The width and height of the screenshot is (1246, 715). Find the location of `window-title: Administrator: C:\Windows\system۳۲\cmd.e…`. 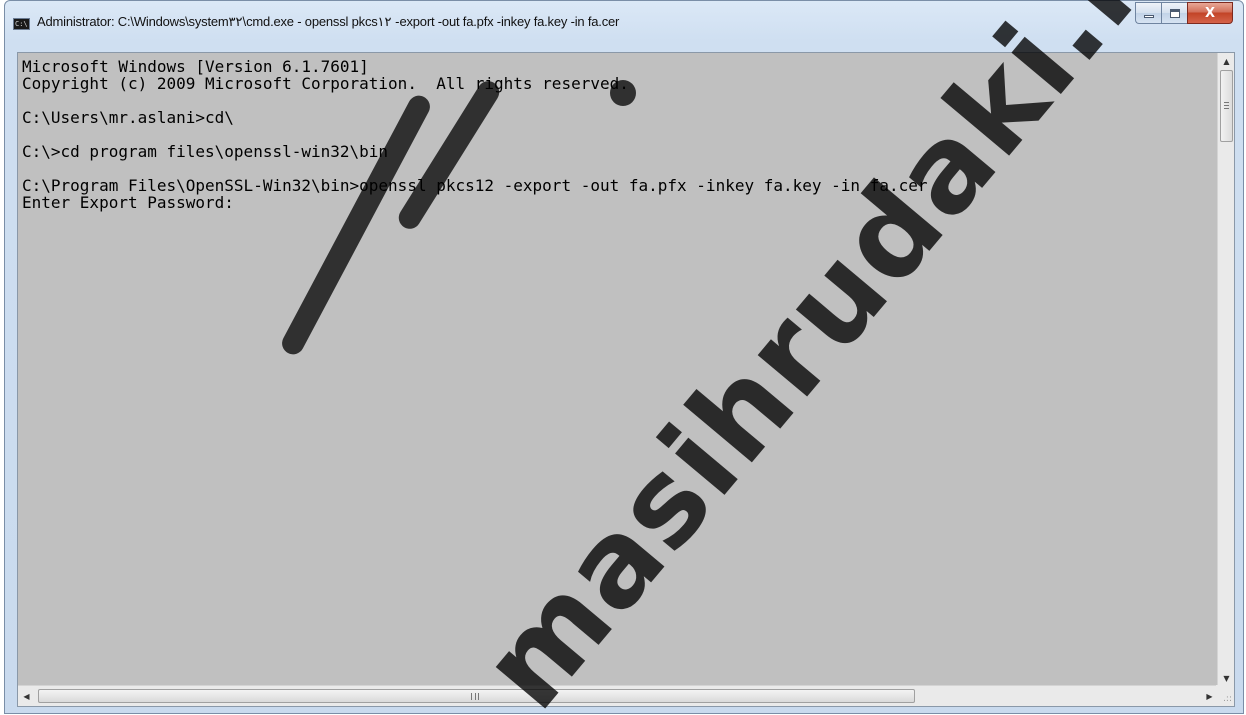

window-title: Administrator: C:\Windows\system۳۲\cmd.e… is located at coordinates (328, 21).